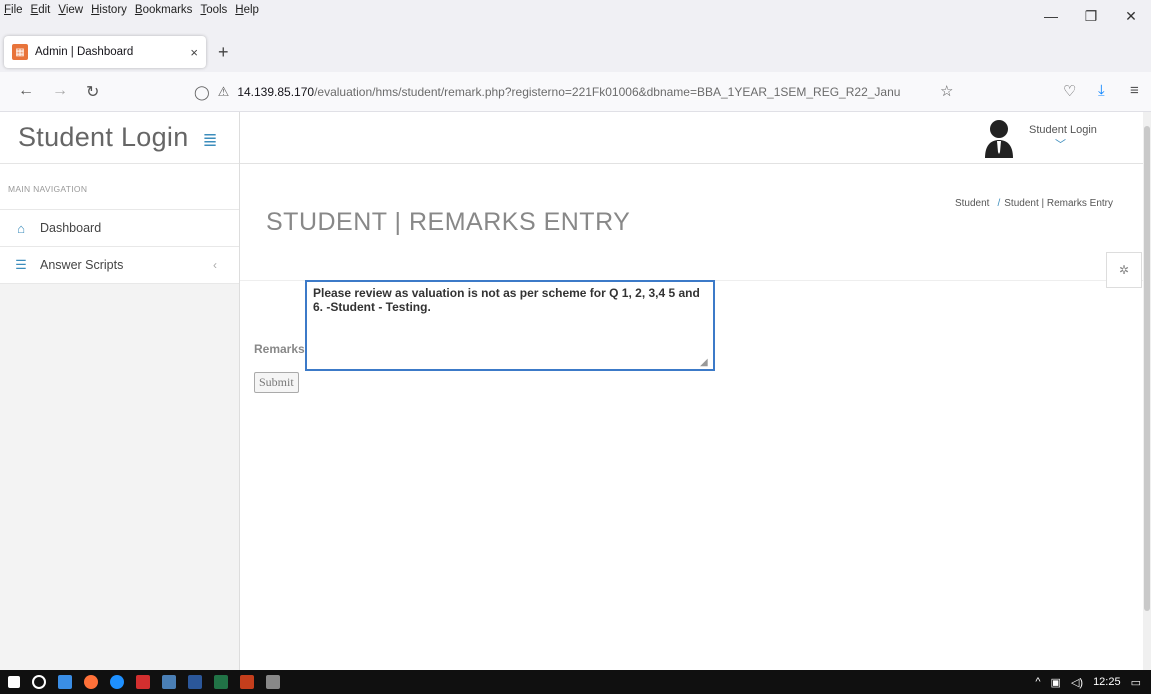  Describe the element at coordinates (41, 10) in the screenshot. I see `menu-edit: Edit` at that location.